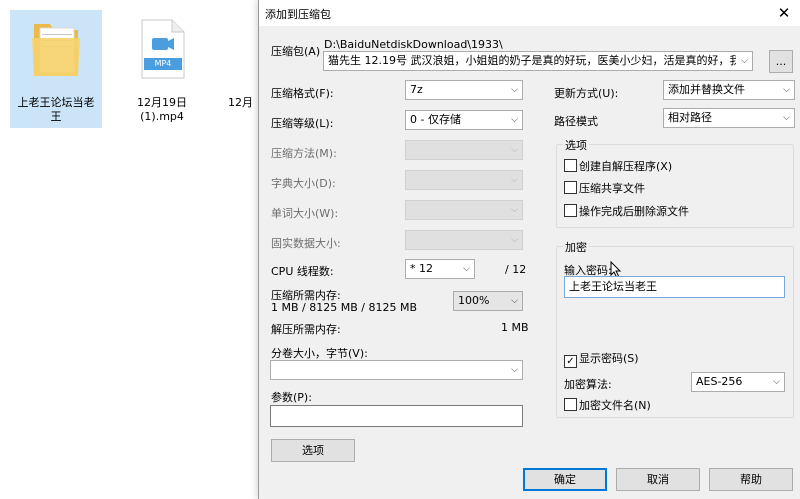 The height and width of the screenshot is (499, 800). I want to click on volume-label: 分卷大小，字节(V):, so click(319, 353).